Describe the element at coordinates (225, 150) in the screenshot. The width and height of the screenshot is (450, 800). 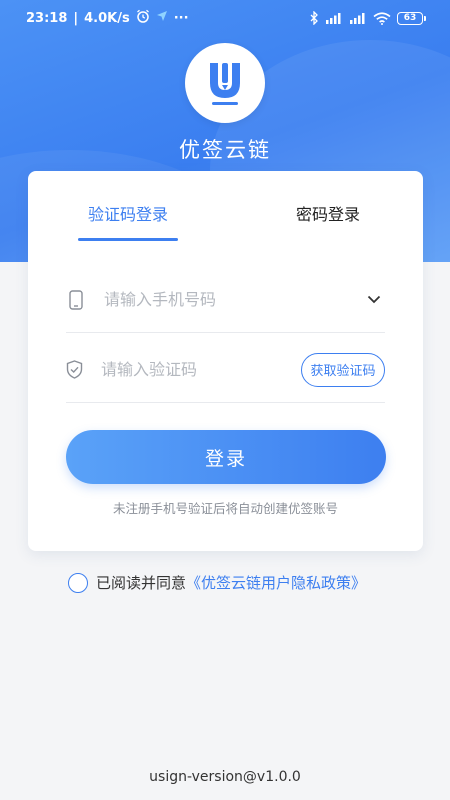
I see `app-name: 优签云链` at that location.